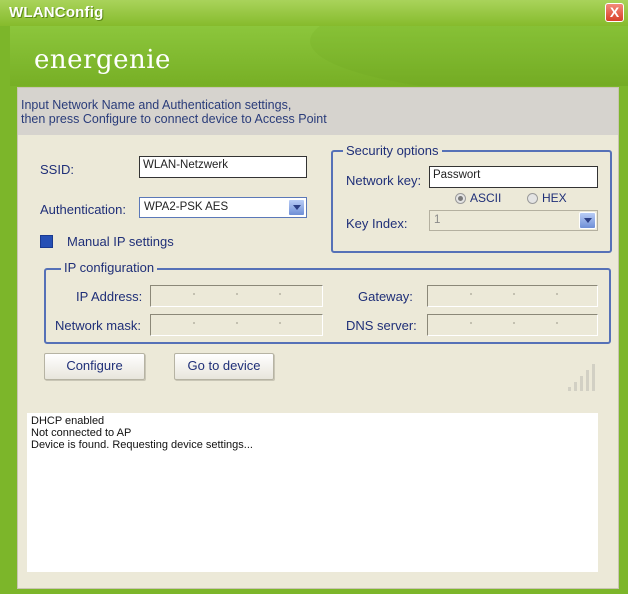 This screenshot has height=594, width=628. I want to click on go-to-device-button: Go to device, so click(224, 366).